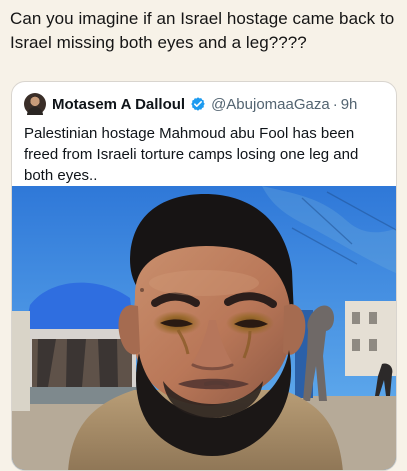 This screenshot has height=471, width=407. I want to click on author-avatar, so click(35, 104).